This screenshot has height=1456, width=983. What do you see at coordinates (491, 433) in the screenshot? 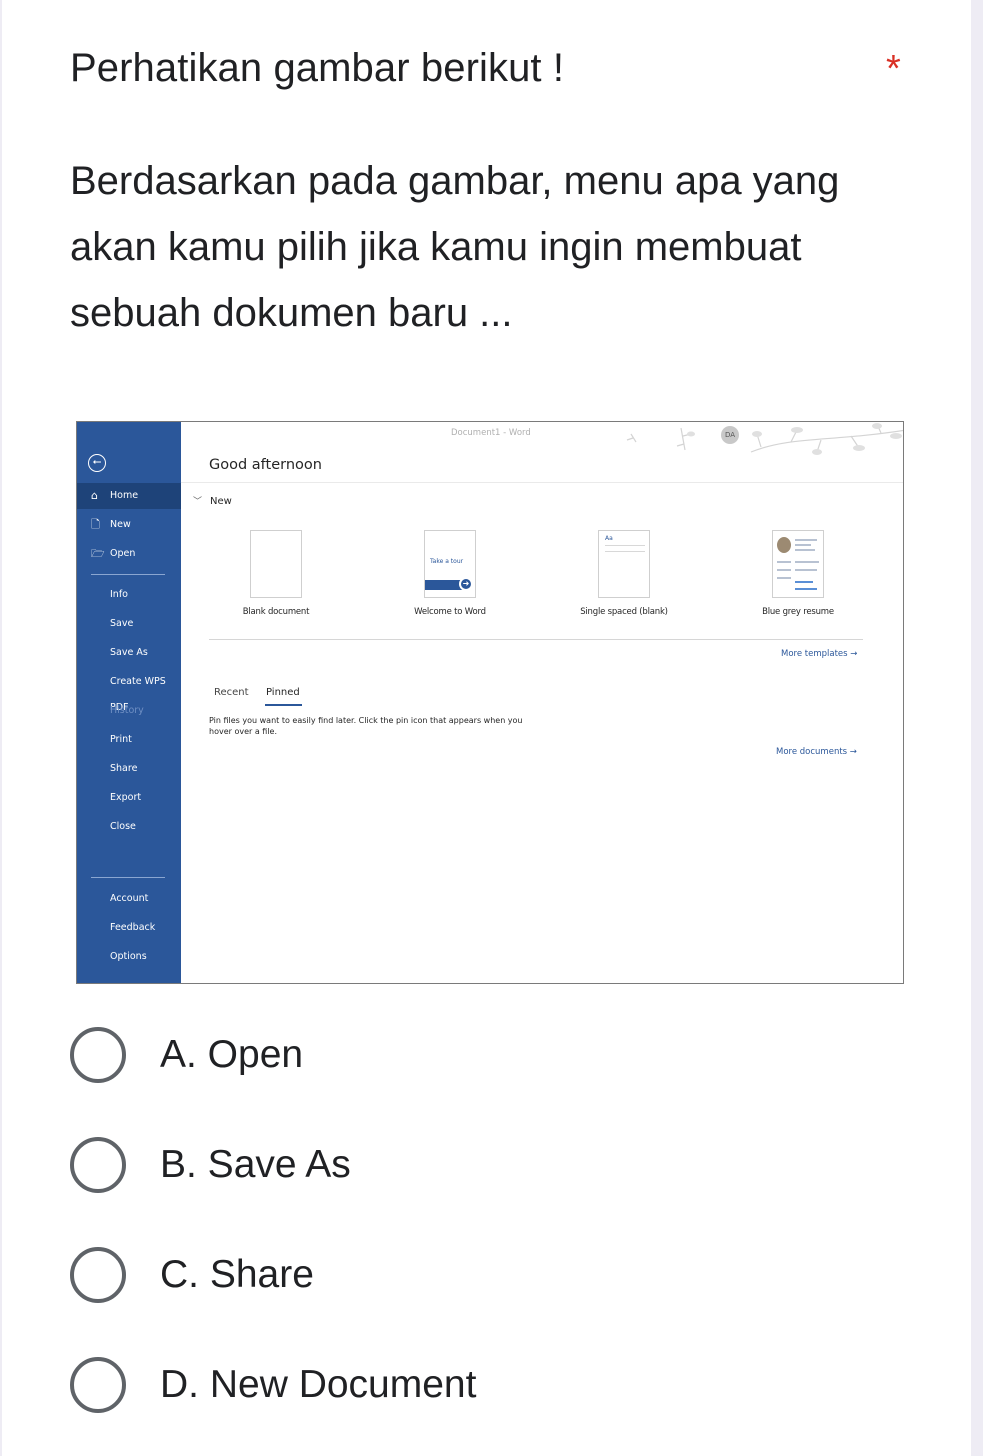
I see `window-title: Document1 - Word` at bounding box center [491, 433].